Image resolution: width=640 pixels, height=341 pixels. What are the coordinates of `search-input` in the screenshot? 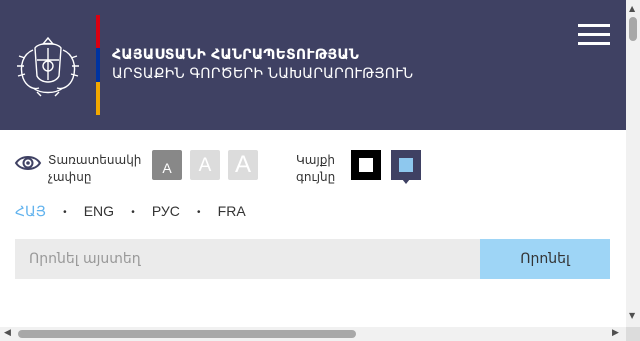 It's located at (247, 259).